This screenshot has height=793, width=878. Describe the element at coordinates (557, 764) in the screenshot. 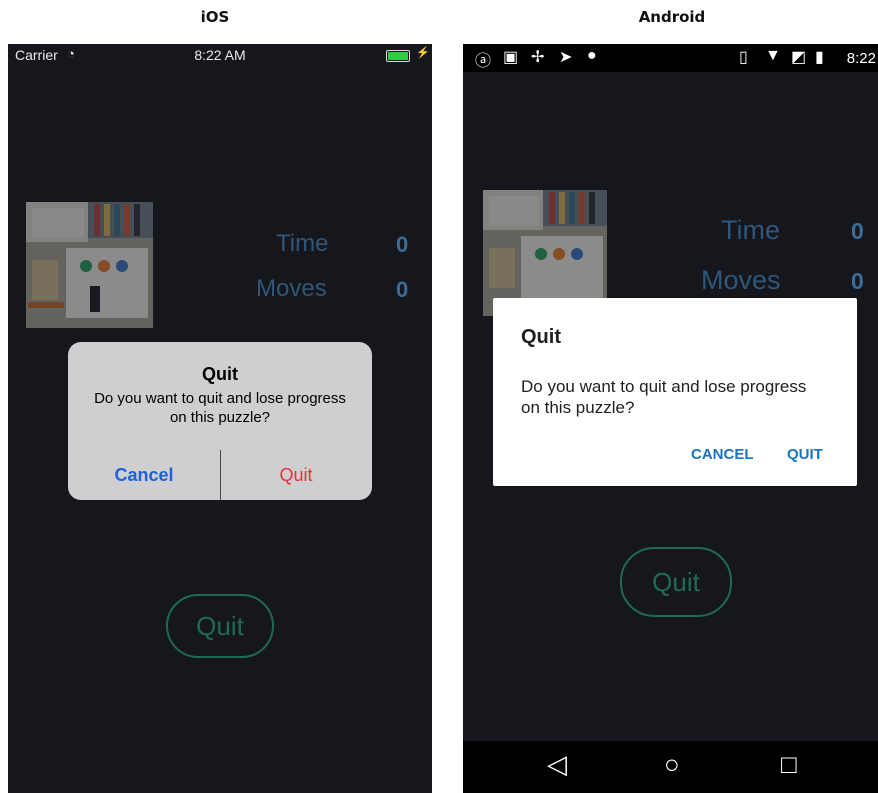

I see `back-icon: ◁` at that location.